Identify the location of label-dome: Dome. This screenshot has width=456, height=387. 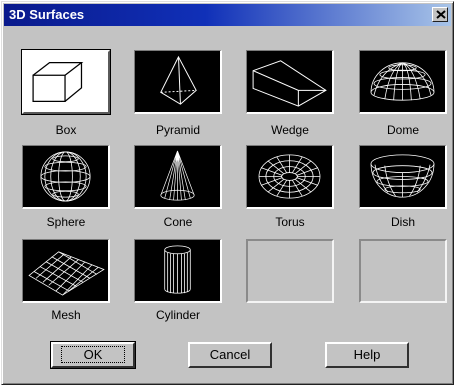
(402, 130).